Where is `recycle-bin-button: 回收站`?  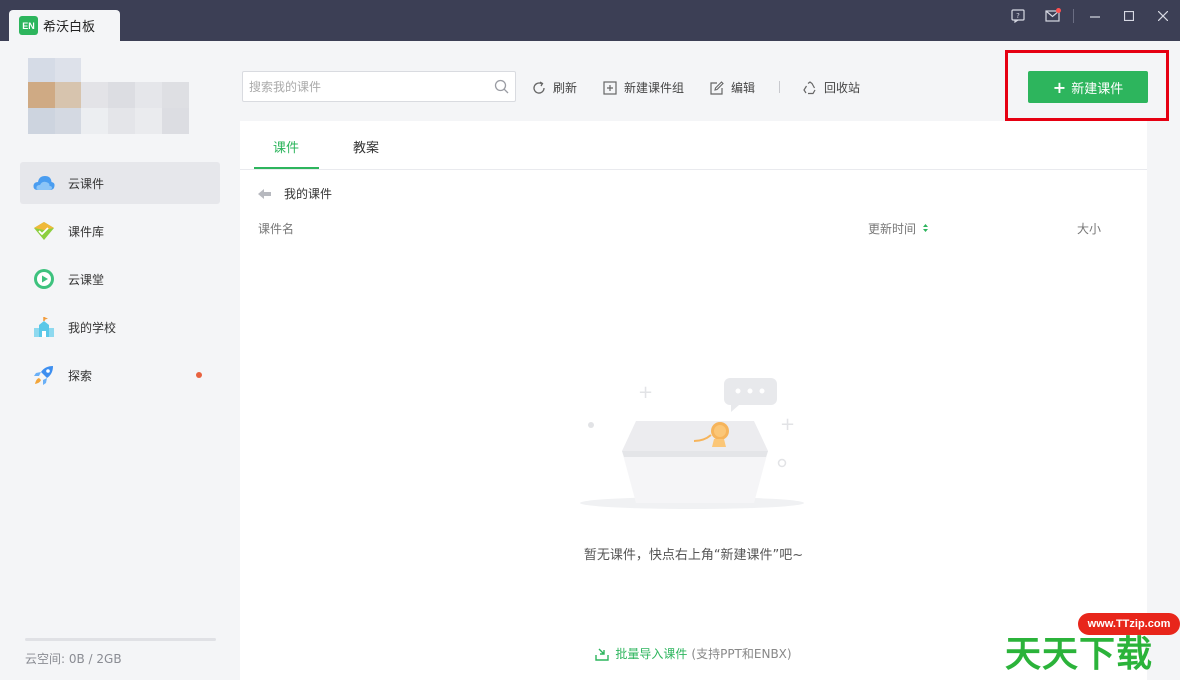 recycle-bin-button: 回收站 is located at coordinates (831, 87).